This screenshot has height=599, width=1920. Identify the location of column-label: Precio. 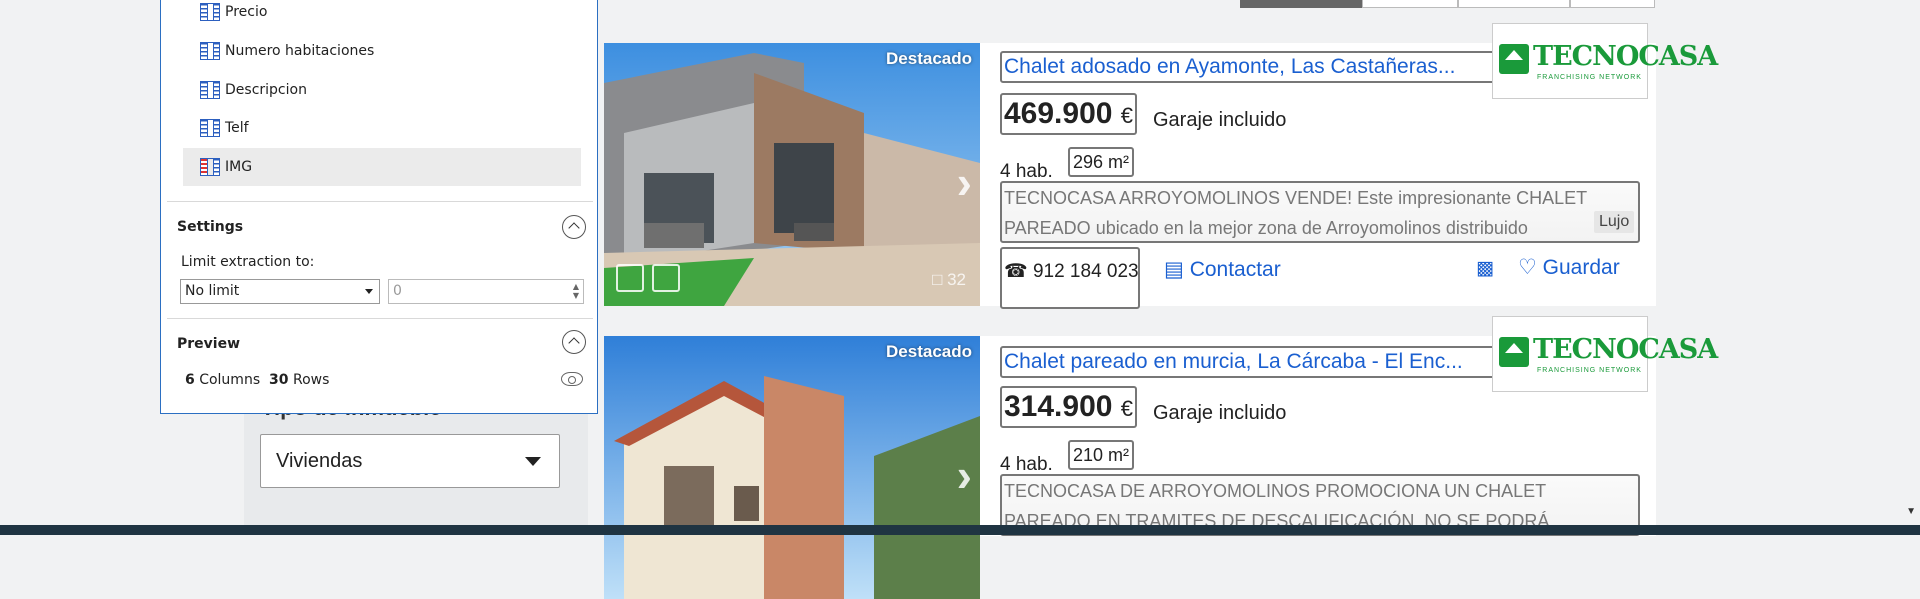
(246, 12).